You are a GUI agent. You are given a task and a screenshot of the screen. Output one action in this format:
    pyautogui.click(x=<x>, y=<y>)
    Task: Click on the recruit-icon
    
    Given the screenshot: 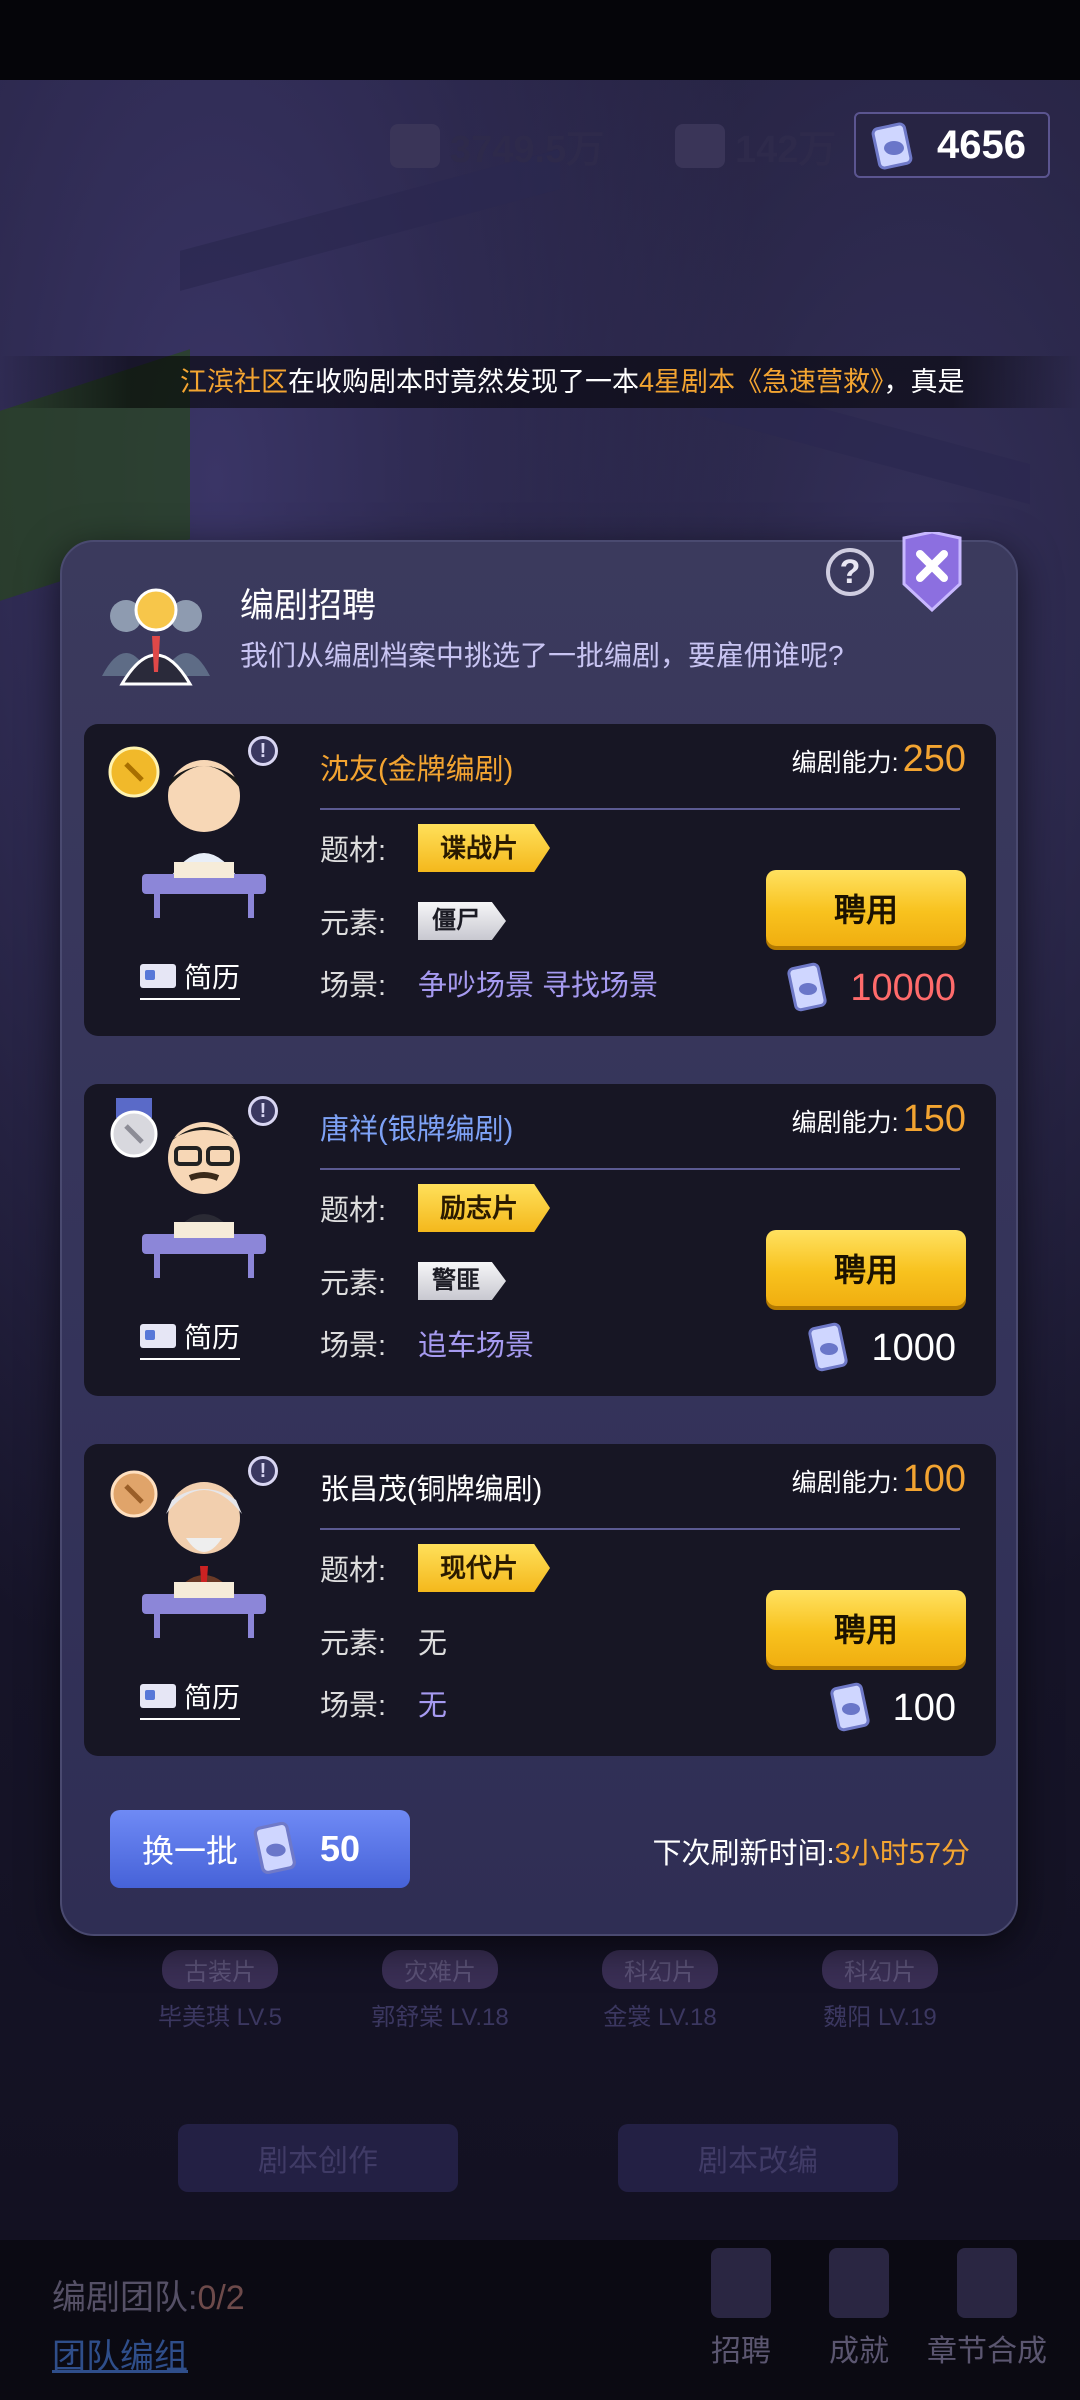 What is the action you would take?
    pyautogui.click(x=741, y=2283)
    